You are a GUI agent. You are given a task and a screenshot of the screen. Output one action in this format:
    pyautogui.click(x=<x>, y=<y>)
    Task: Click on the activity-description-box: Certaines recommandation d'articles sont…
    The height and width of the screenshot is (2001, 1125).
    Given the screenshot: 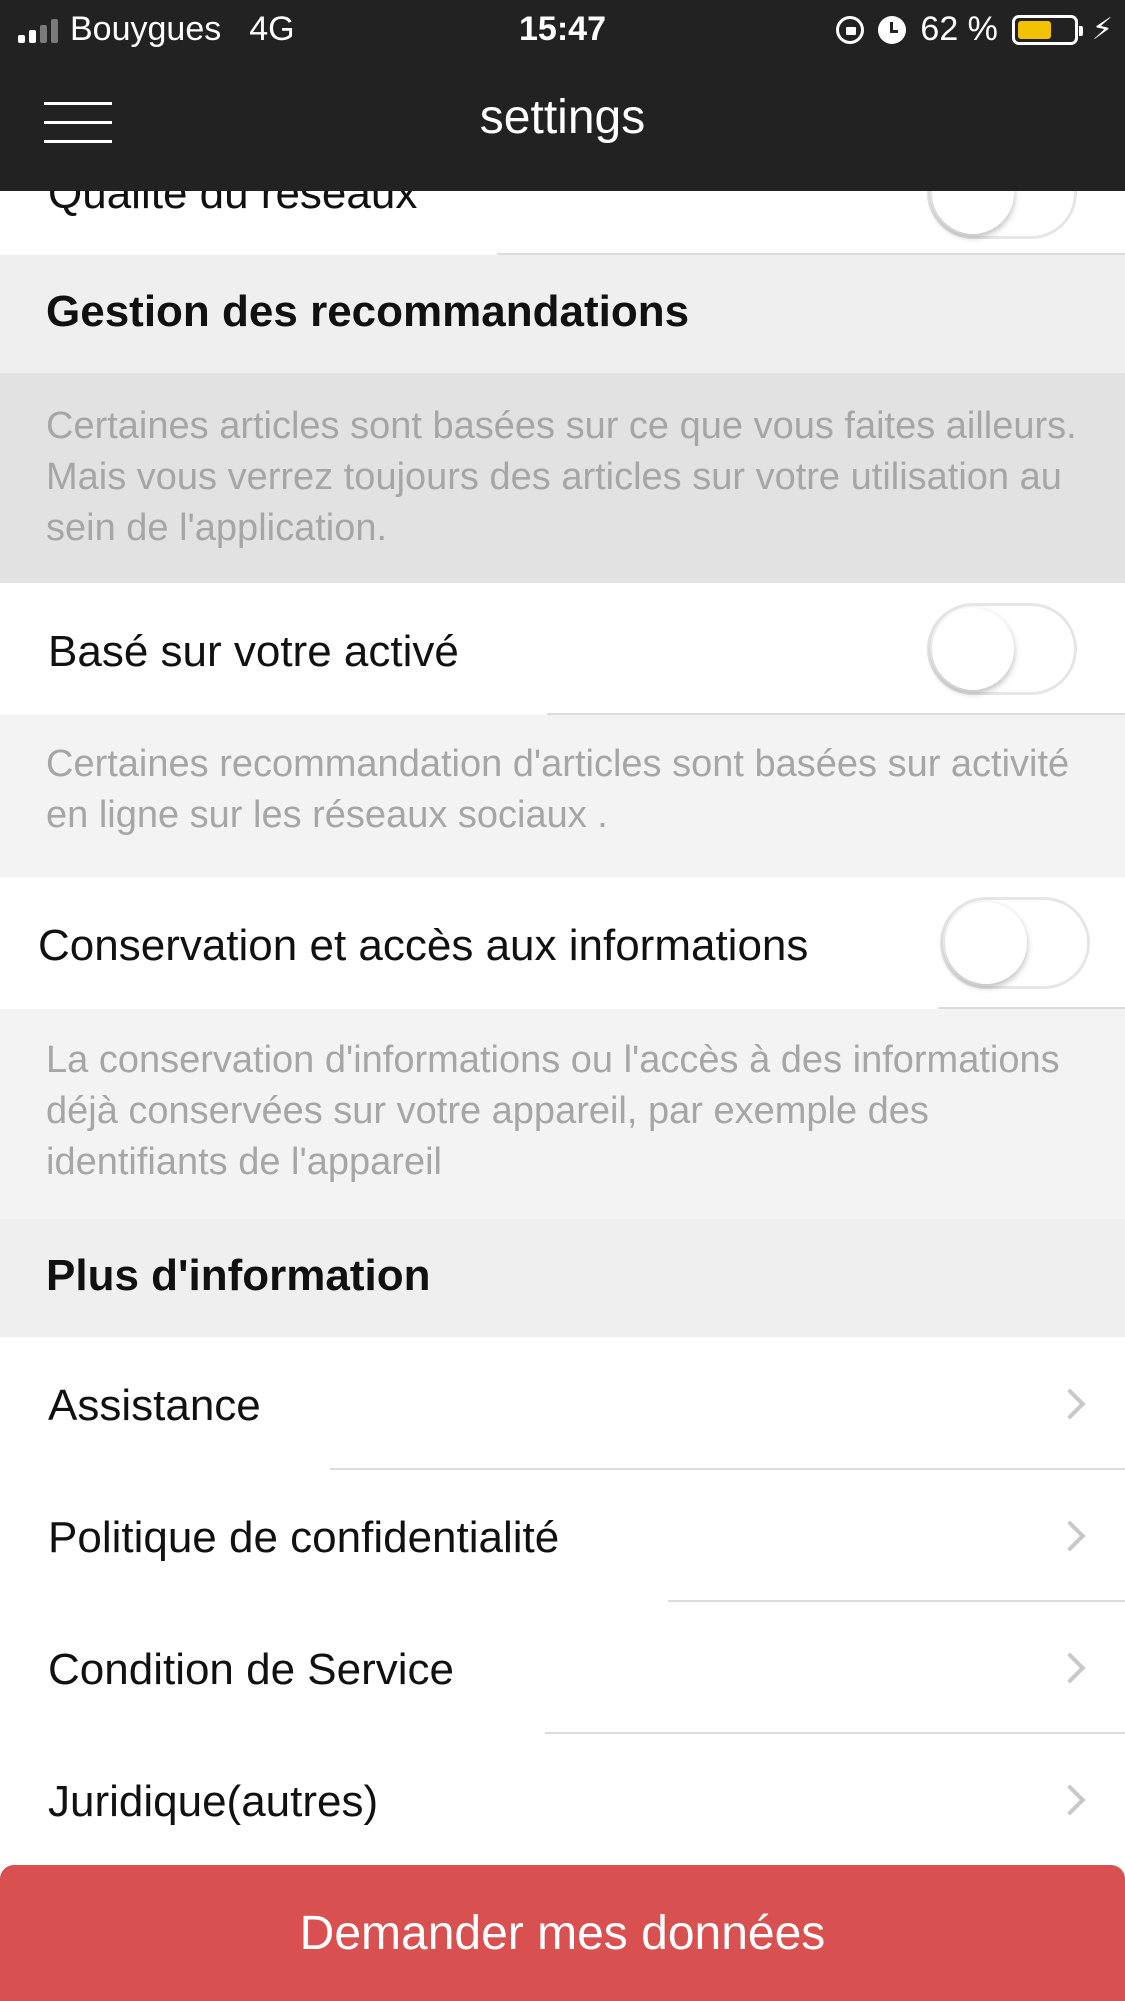 What is the action you would take?
    pyautogui.click(x=562, y=796)
    